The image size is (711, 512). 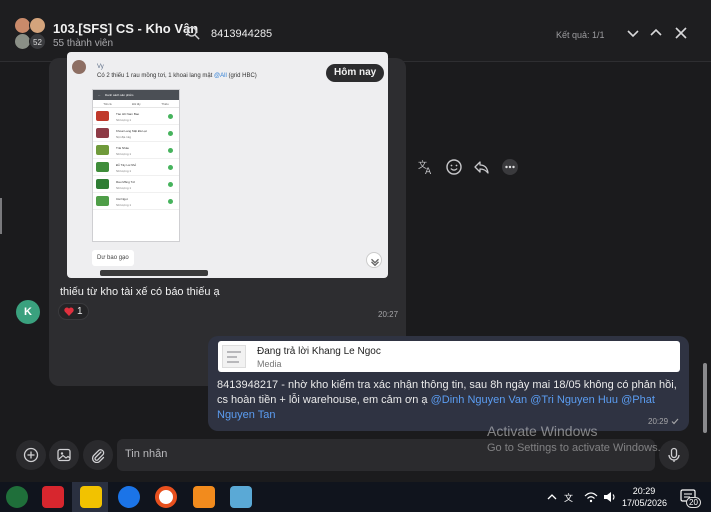 I want to click on quote-suffix: (grid HBC), so click(x=242, y=76).